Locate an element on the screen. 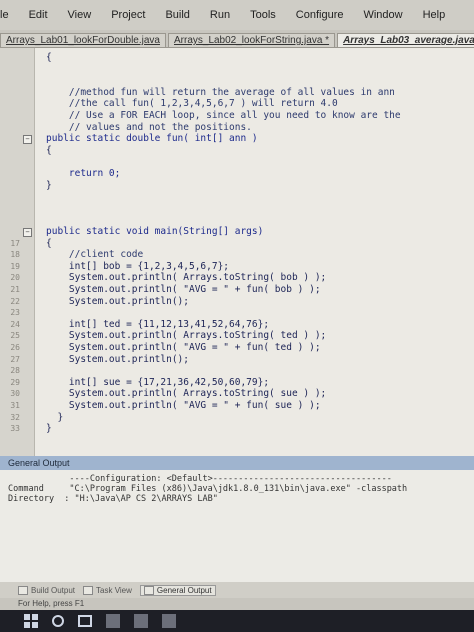 The height and width of the screenshot is (632, 474). code-line: int[] bob = {1,2,3,4,5,6,7}; is located at coordinates (137, 266).